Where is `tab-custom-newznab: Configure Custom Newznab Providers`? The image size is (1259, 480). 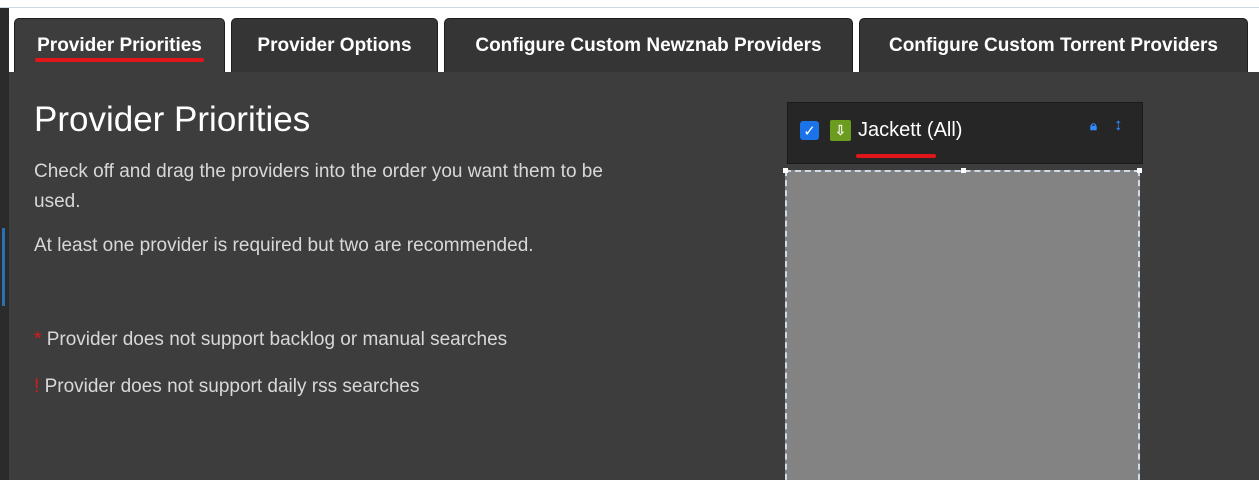 tab-custom-newznab: Configure Custom Newznab Providers is located at coordinates (648, 45).